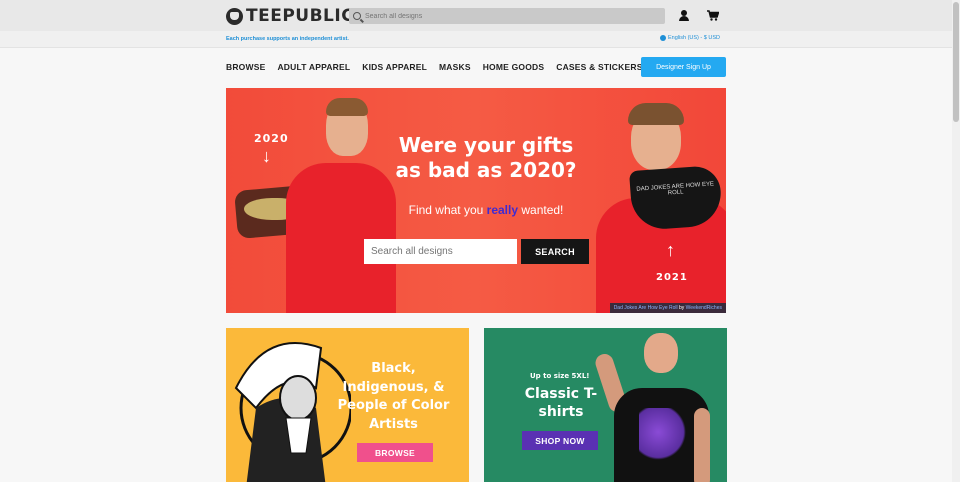 The height and width of the screenshot is (482, 960). Describe the element at coordinates (502, 210) in the screenshot. I see `hero-subtitle-highlight: really` at that location.